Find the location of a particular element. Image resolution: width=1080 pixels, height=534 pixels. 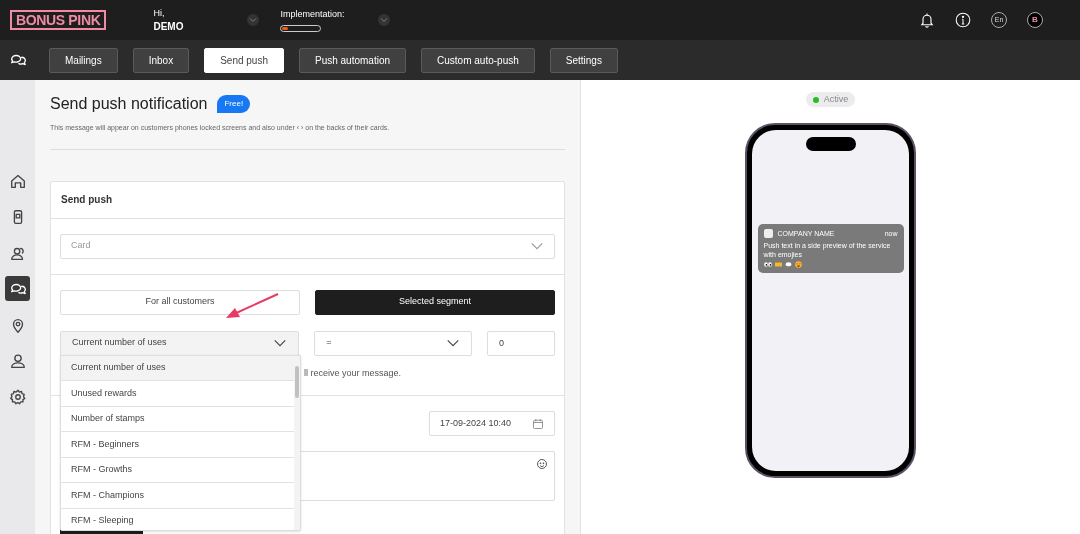

tab: Inbox is located at coordinates (161, 60).